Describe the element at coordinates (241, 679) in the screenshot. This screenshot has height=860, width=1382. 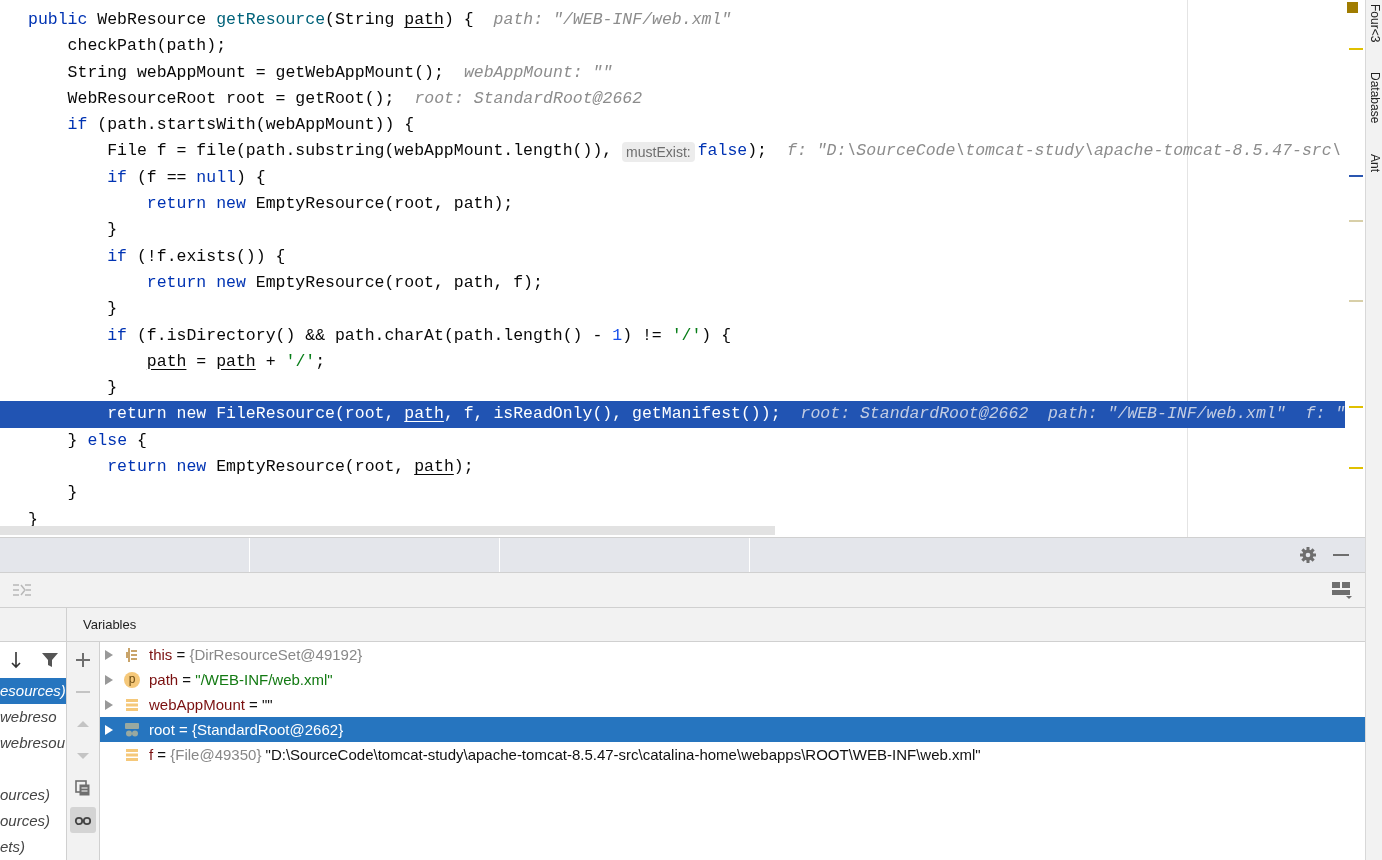
I see `variable-text: path = "/WEB-INF/web.xml"` at that location.